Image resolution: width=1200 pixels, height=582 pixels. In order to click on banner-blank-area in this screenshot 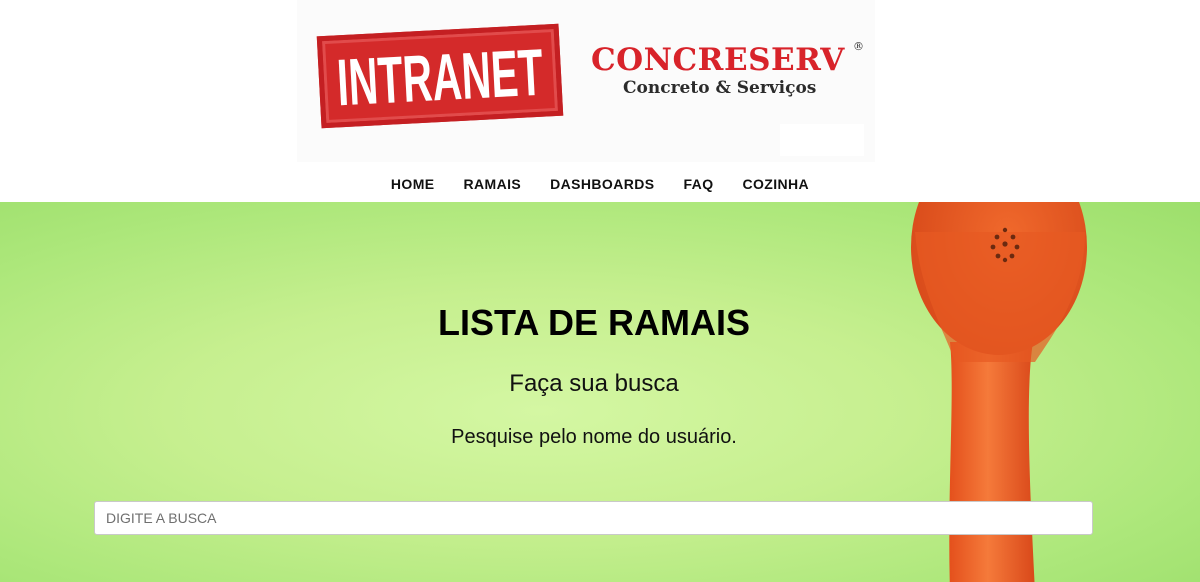, I will do `click(822, 140)`.